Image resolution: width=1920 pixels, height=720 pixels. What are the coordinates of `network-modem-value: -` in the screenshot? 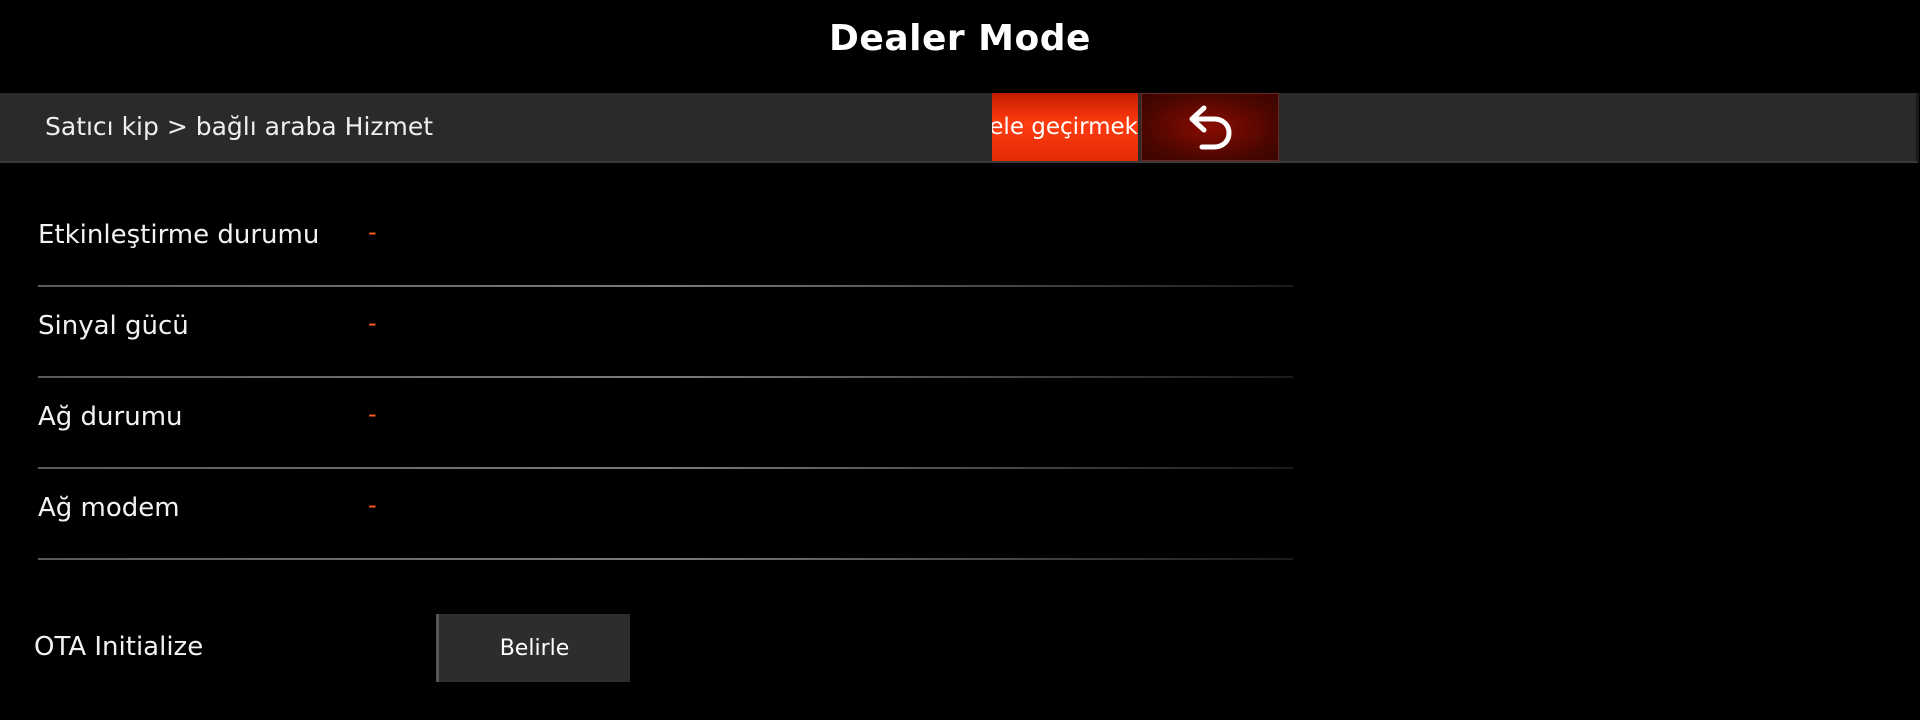 It's located at (372, 505).